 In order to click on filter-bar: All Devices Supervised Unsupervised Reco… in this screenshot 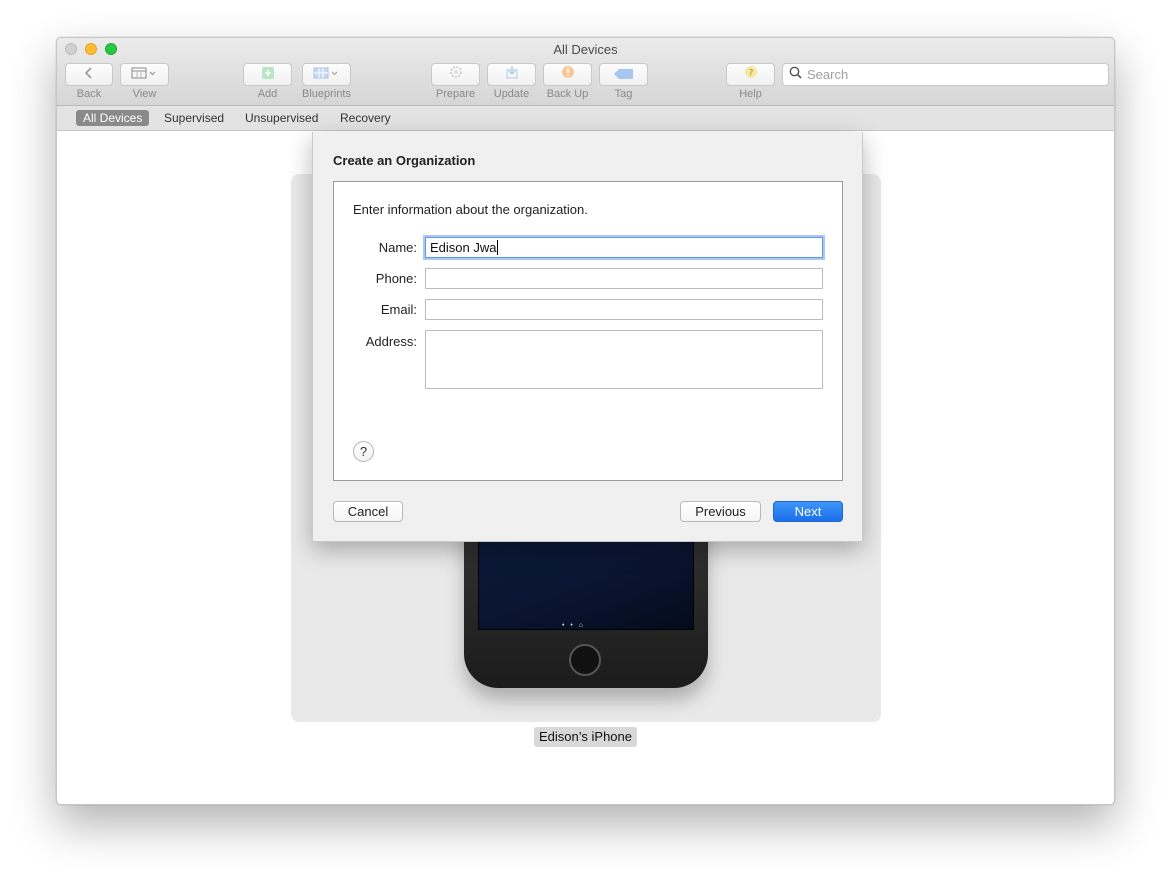, I will do `click(585, 118)`.